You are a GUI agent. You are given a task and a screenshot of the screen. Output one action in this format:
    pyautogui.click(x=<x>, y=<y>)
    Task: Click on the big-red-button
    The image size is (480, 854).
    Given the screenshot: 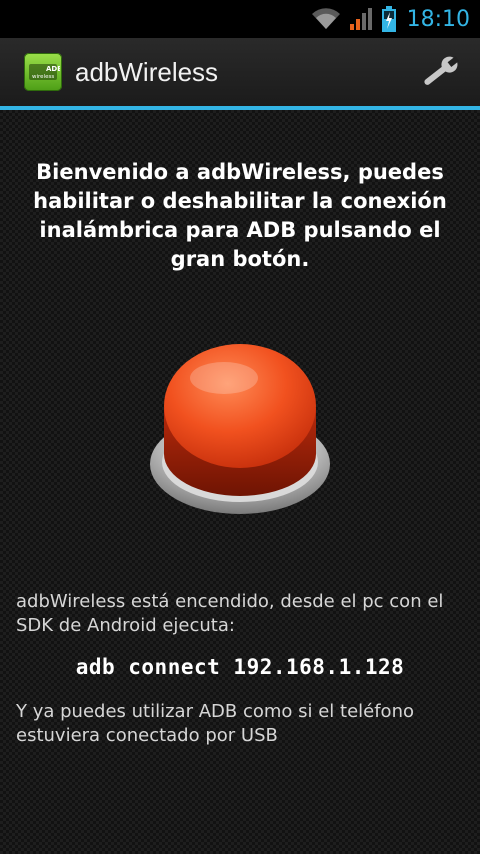 What is the action you would take?
    pyautogui.click(x=240, y=429)
    